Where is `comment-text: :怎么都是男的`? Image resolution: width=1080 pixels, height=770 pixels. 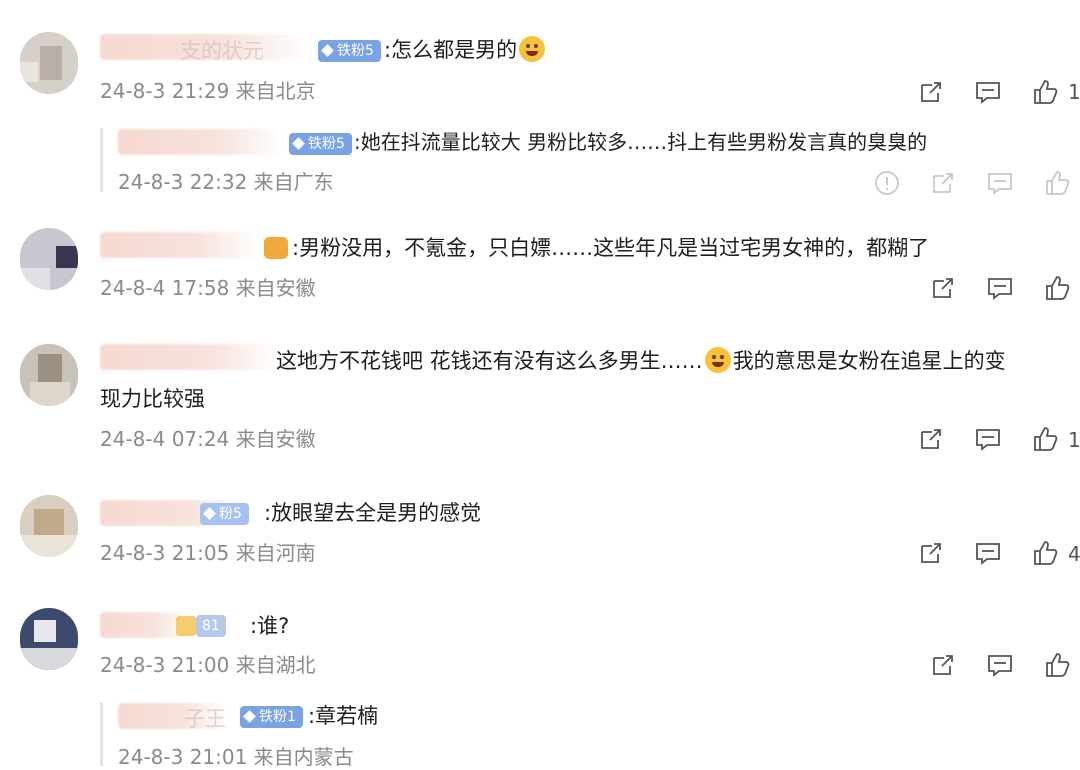 comment-text: :怎么都是男的 is located at coordinates (465, 50).